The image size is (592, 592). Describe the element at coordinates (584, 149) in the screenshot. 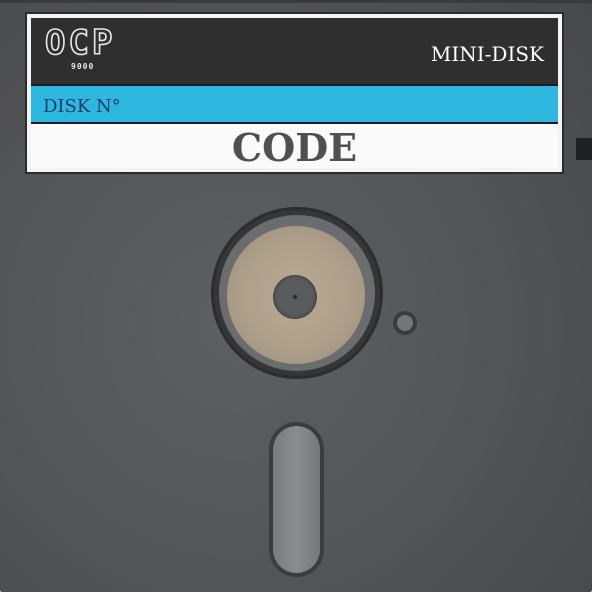

I see `write-protect-notch` at that location.